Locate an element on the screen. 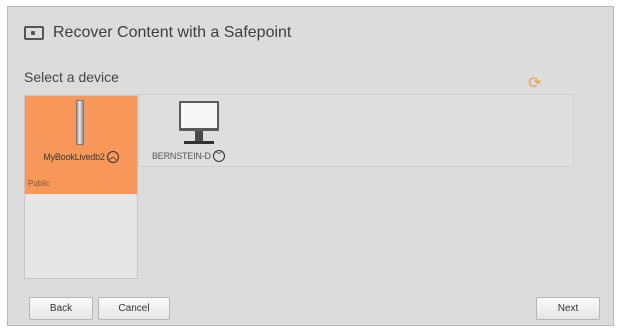 This screenshot has height=328, width=620. next-button: Next is located at coordinates (568, 308).